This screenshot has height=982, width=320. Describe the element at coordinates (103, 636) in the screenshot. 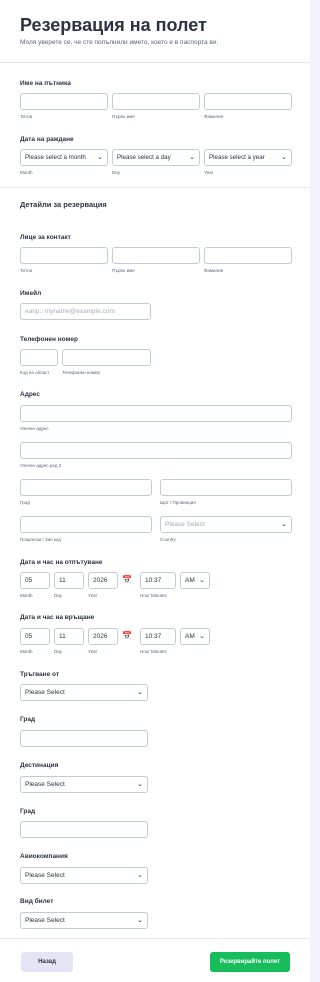

I see `return-year-input: 2026` at that location.